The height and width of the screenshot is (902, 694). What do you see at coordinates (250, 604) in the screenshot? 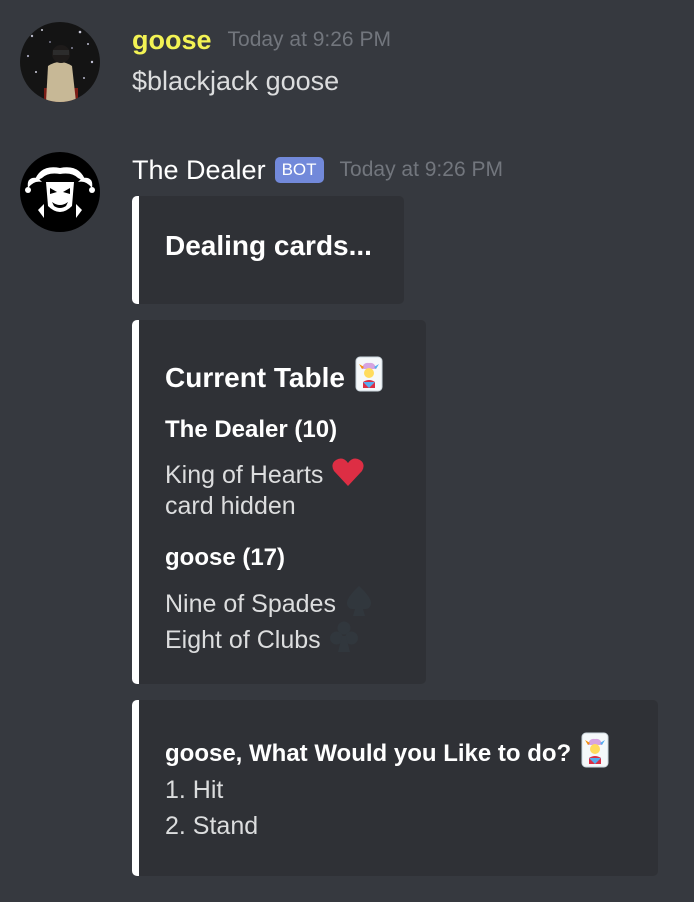
I see `card-text: Nine of Spades` at bounding box center [250, 604].